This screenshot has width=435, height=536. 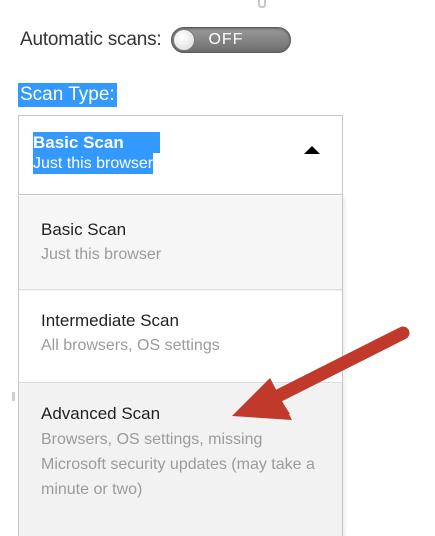 What do you see at coordinates (13, 396) in the screenshot?
I see `scrollbar-remnant` at bounding box center [13, 396].